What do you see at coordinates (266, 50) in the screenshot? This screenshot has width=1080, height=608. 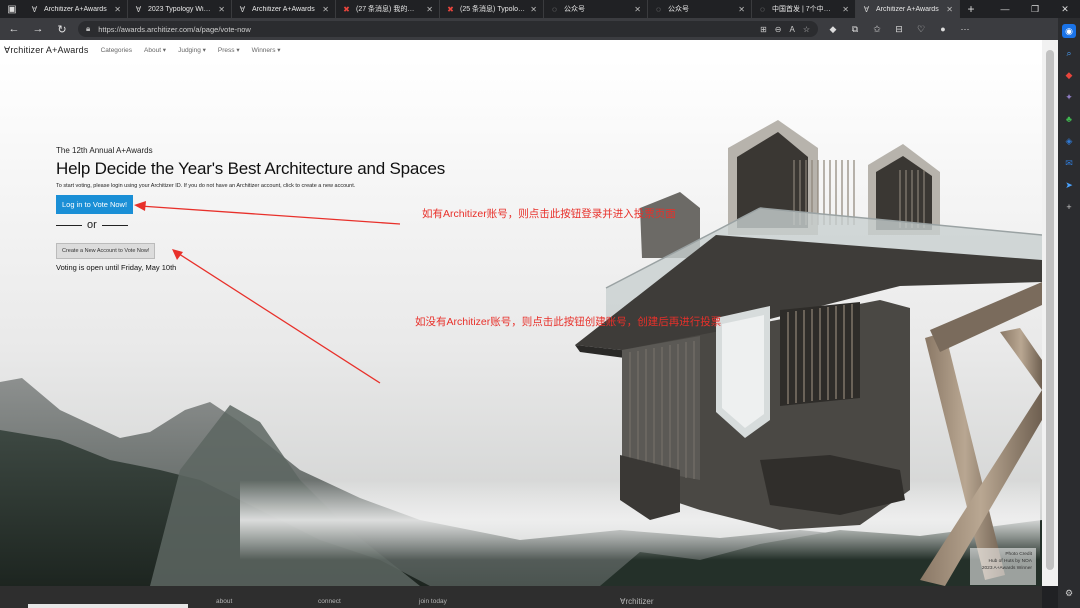 I see `nav-winners: Winners ▾` at bounding box center [266, 50].